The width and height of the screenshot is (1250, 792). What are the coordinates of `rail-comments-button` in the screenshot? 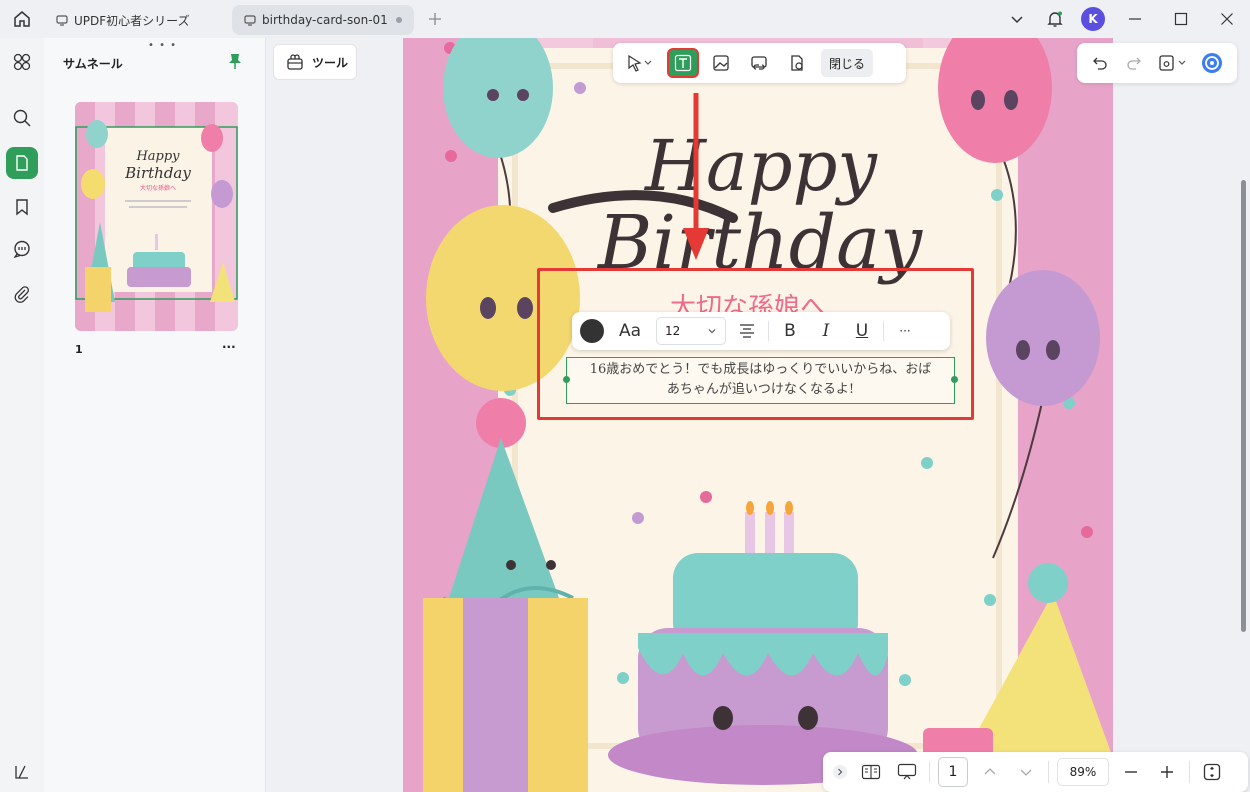 It's located at (22, 249).